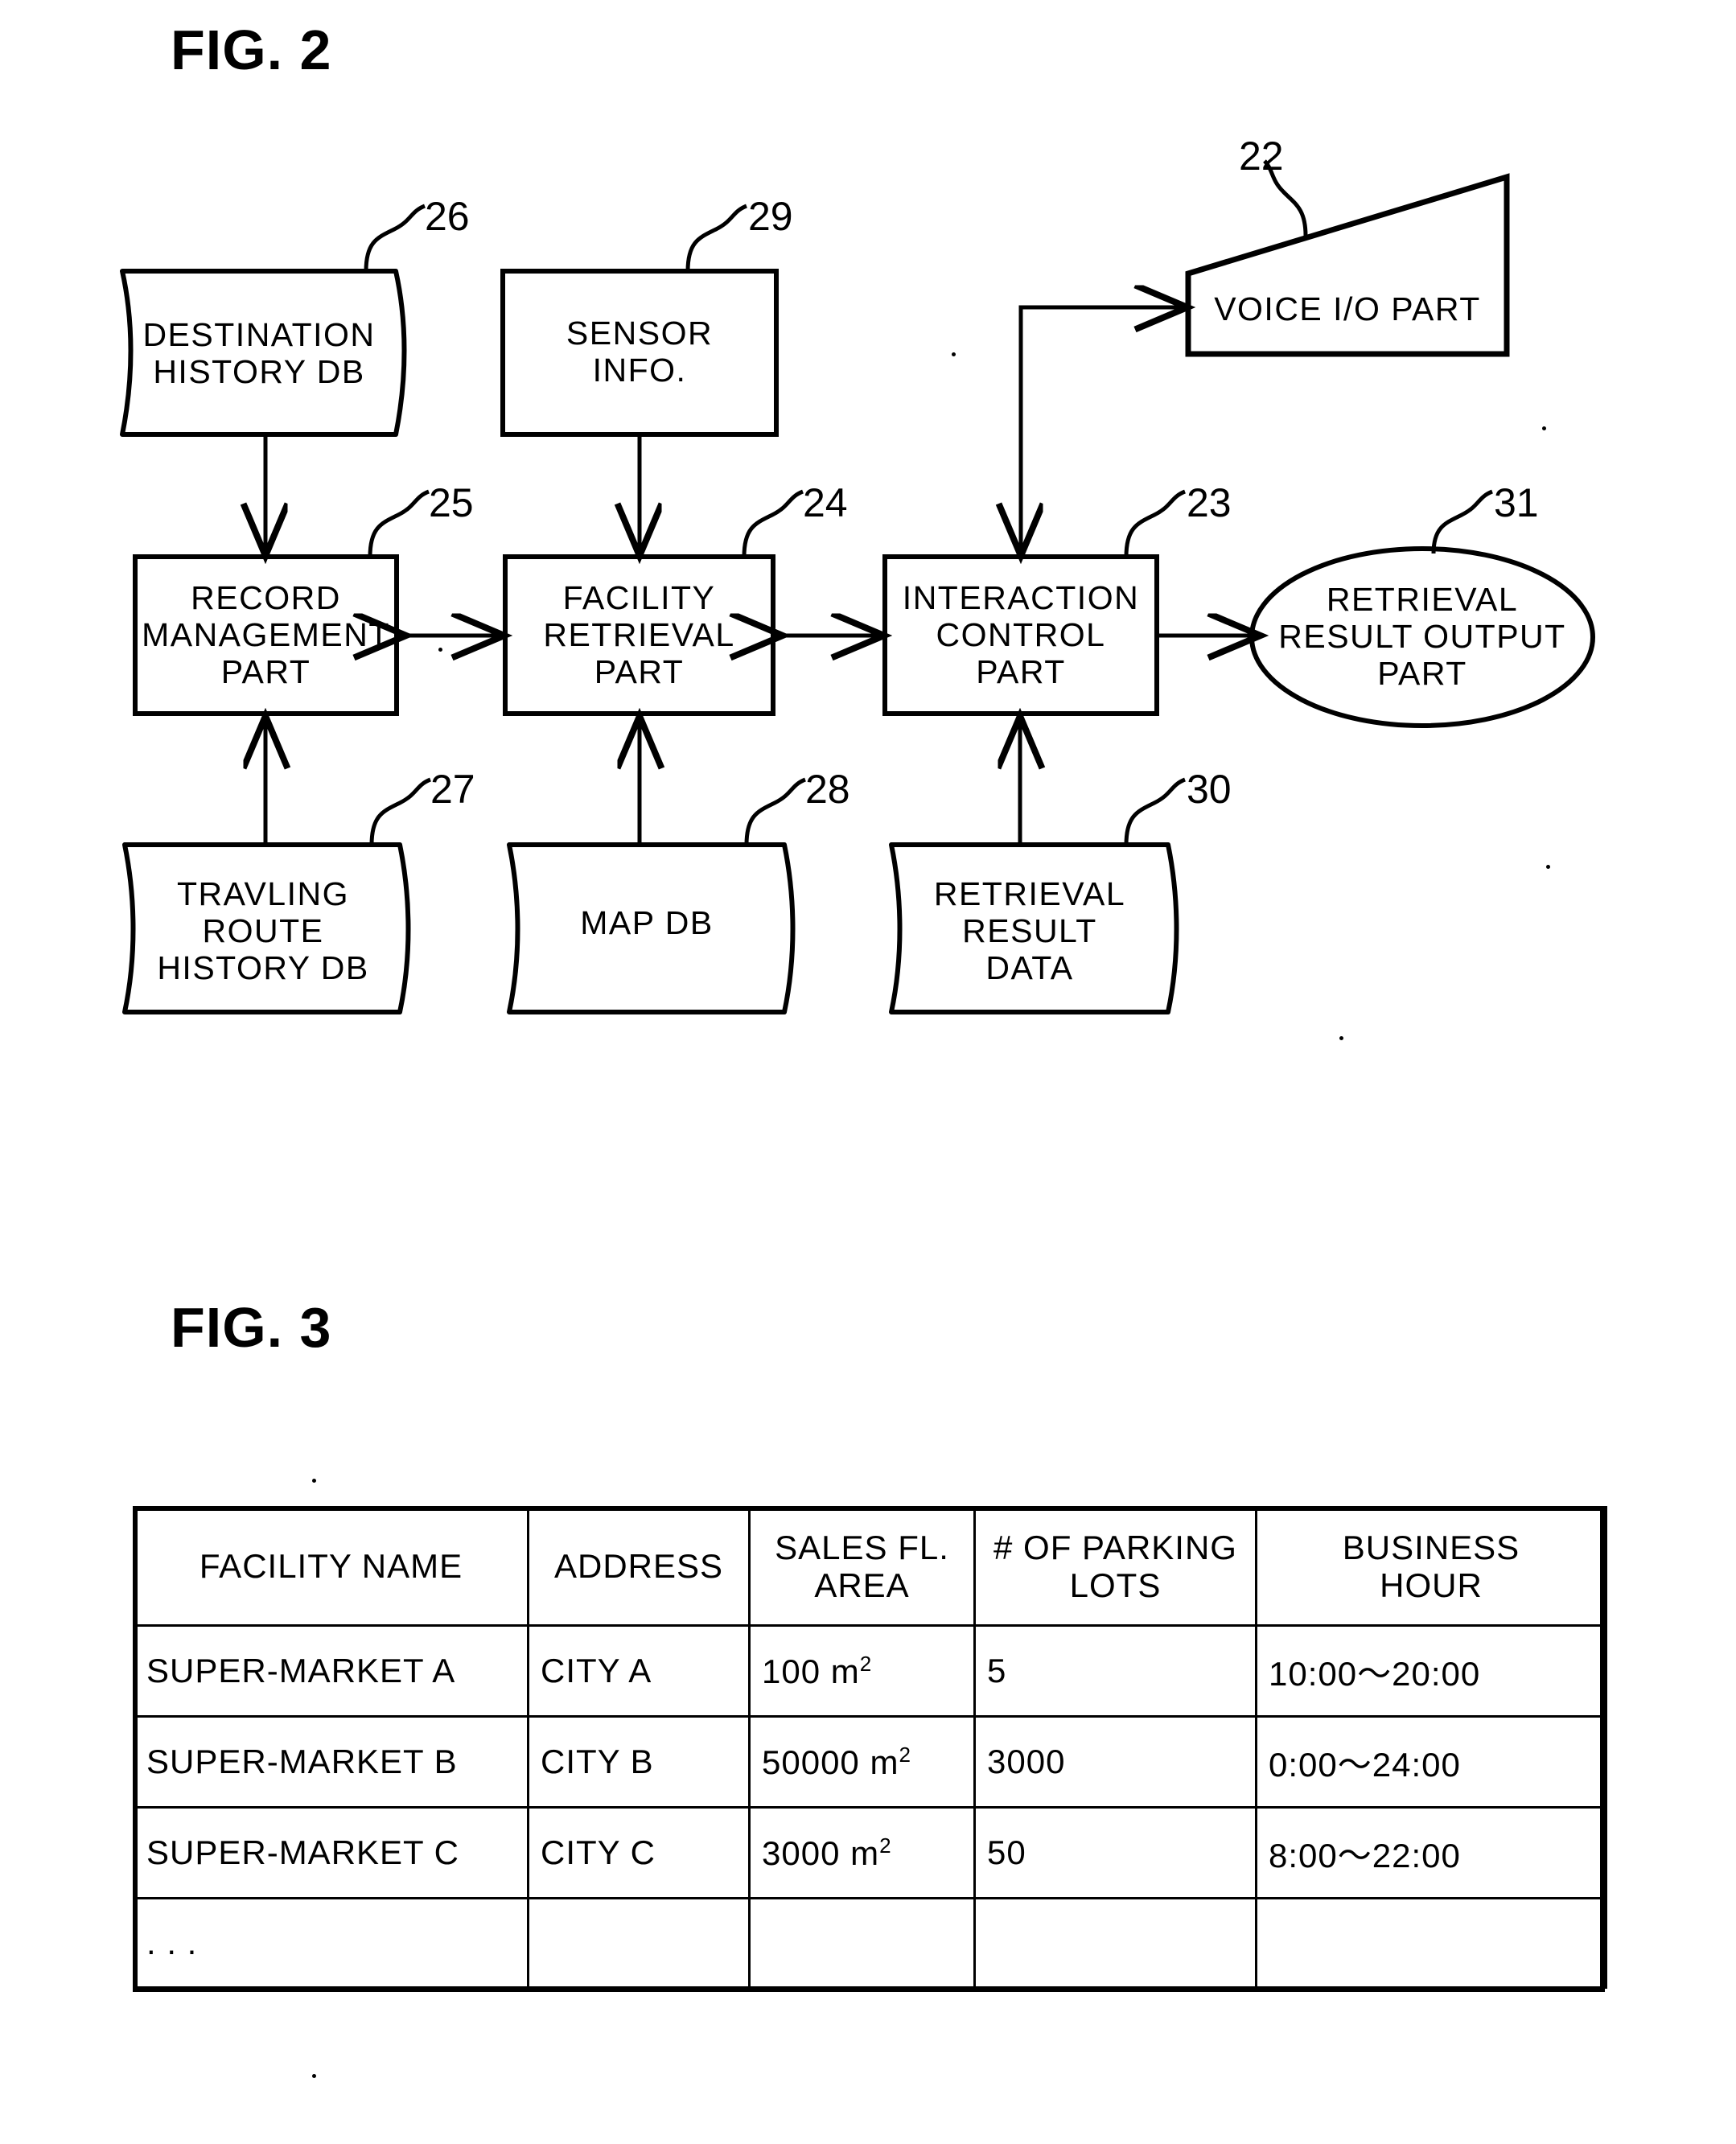 The width and height of the screenshot is (1736, 2144). What do you see at coordinates (1431, 1547) in the screenshot?
I see `business-hour-line-1: BUSINESS` at bounding box center [1431, 1547].